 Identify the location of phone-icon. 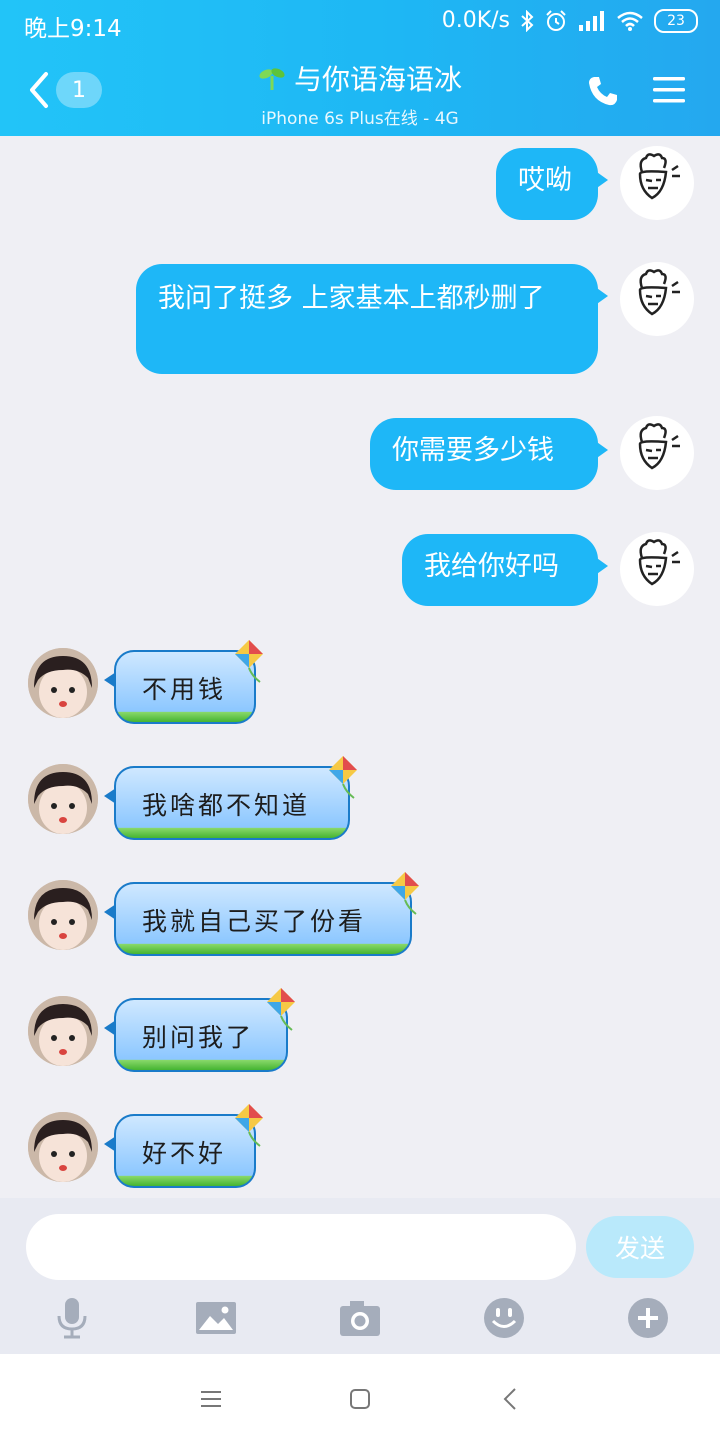
(603, 91).